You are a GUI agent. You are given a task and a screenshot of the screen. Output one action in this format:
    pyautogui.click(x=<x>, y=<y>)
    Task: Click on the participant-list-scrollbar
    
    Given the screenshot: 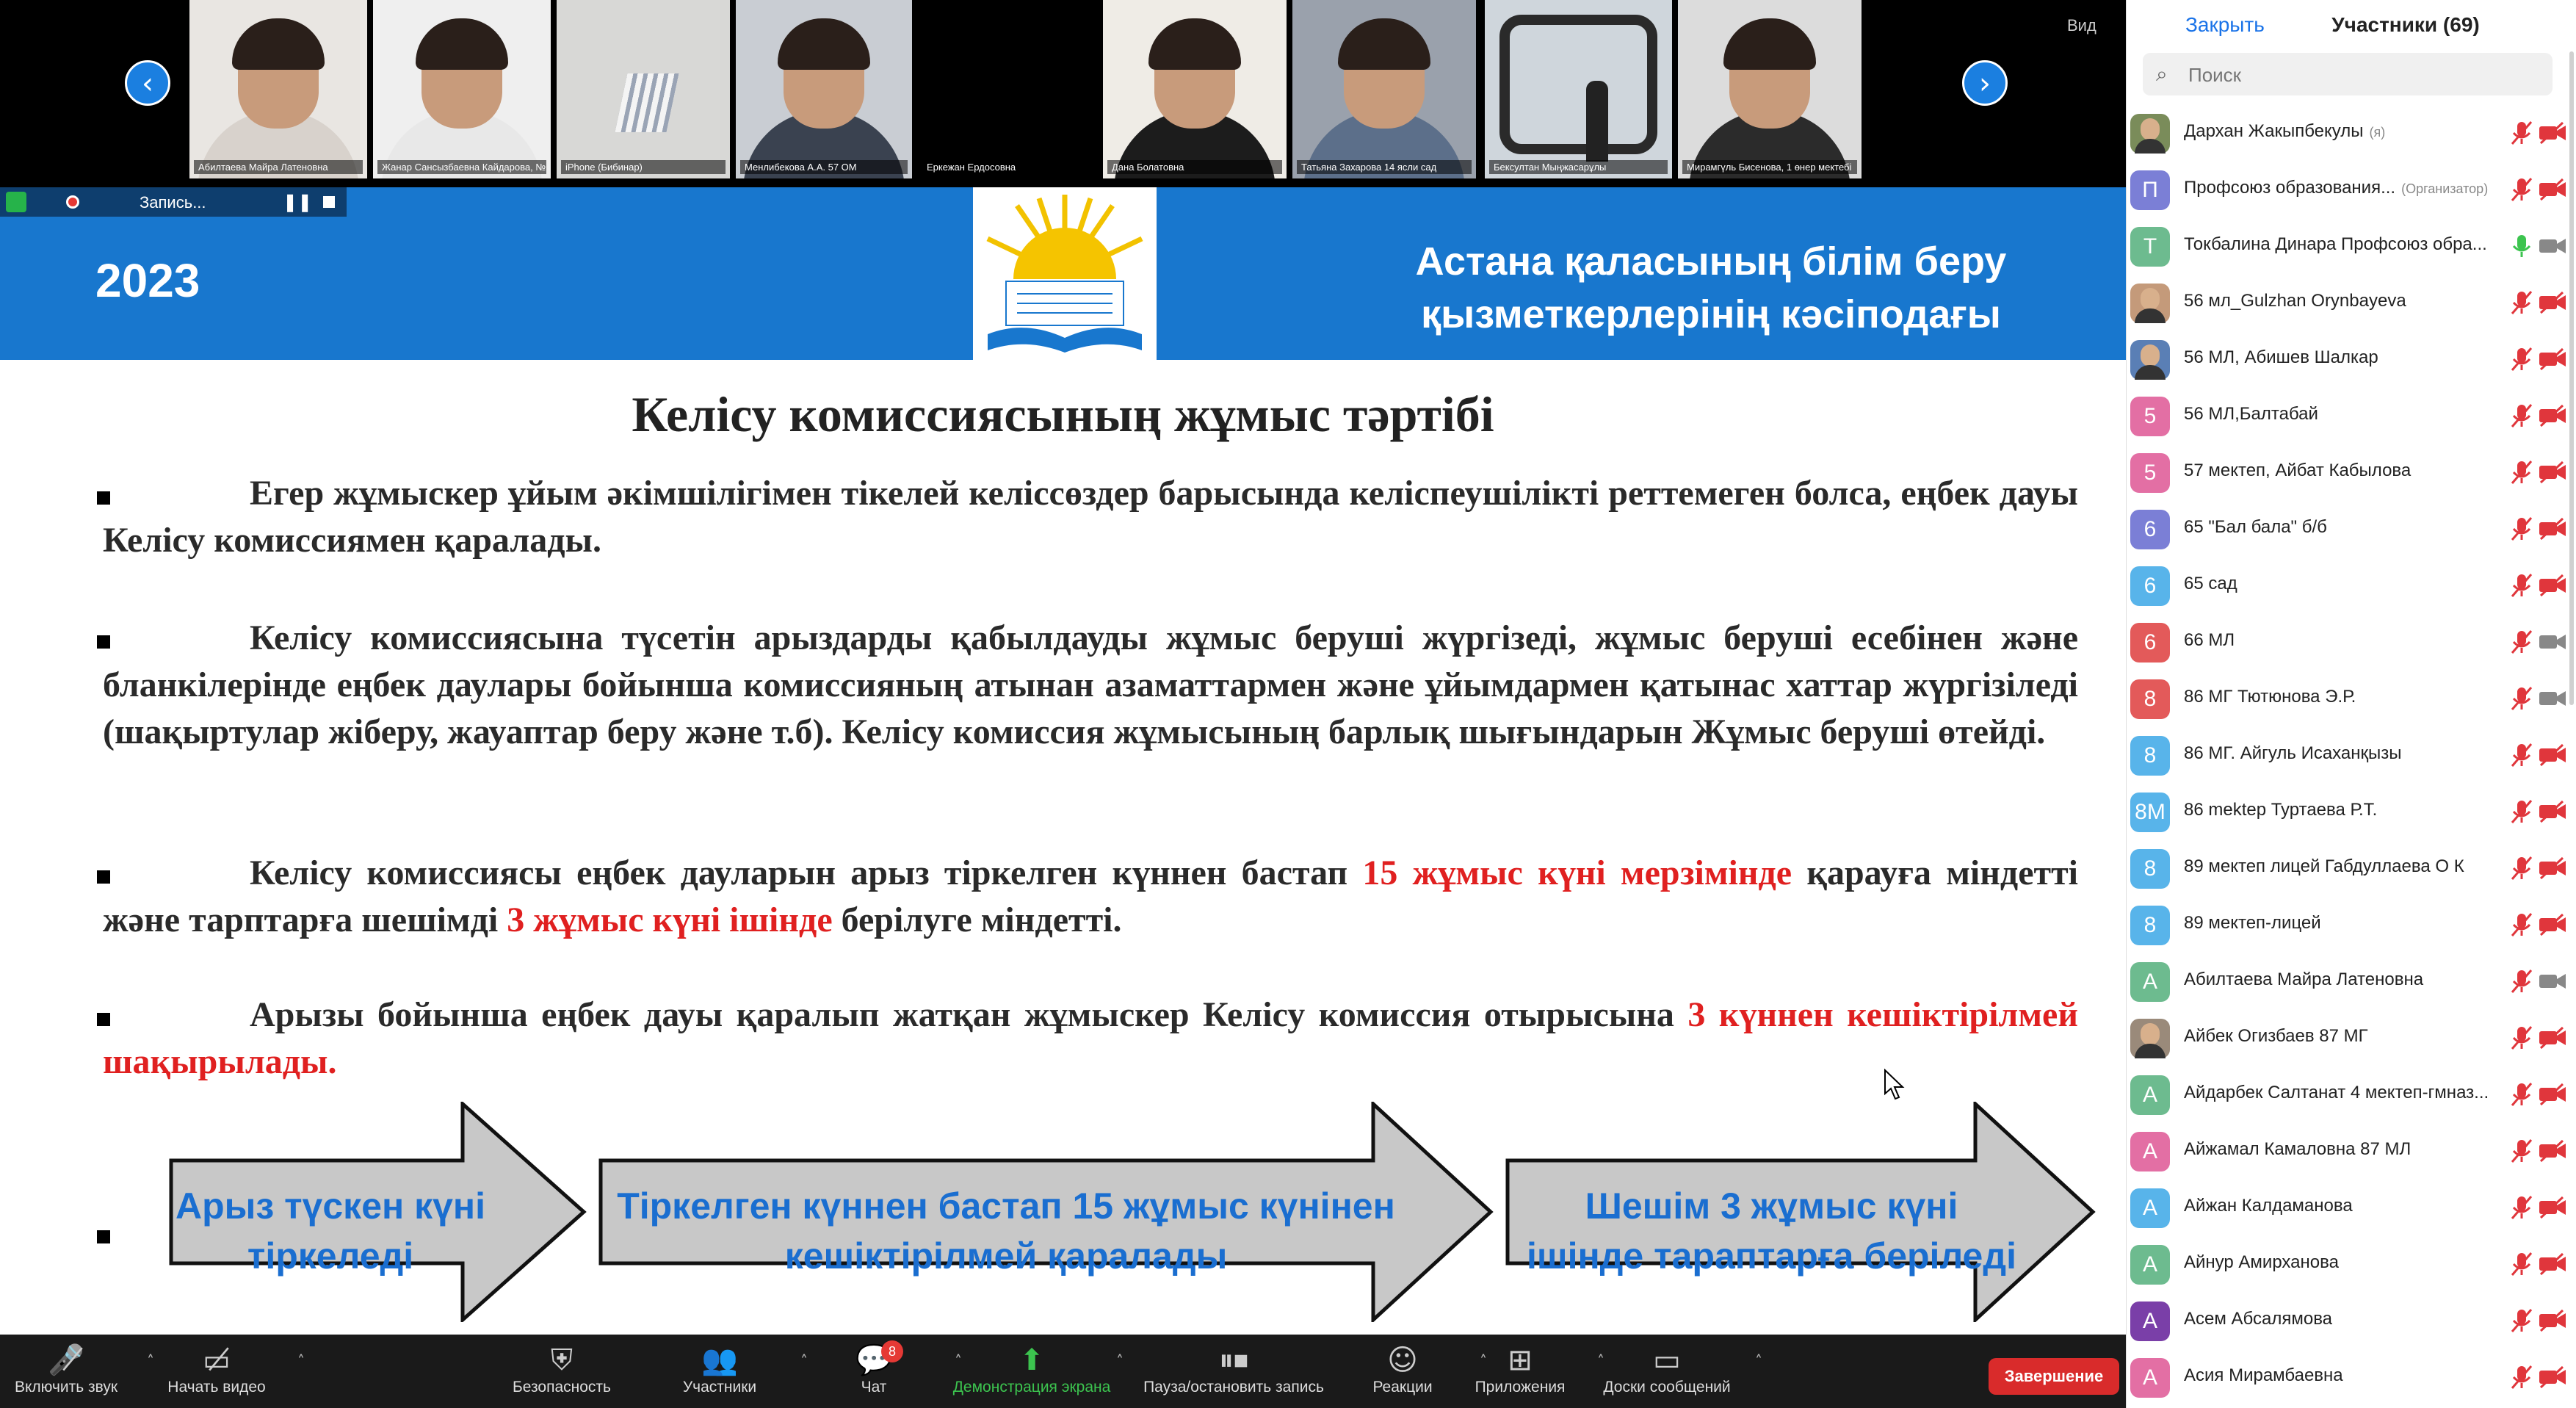 What is the action you would take?
    pyautogui.click(x=2571, y=378)
    